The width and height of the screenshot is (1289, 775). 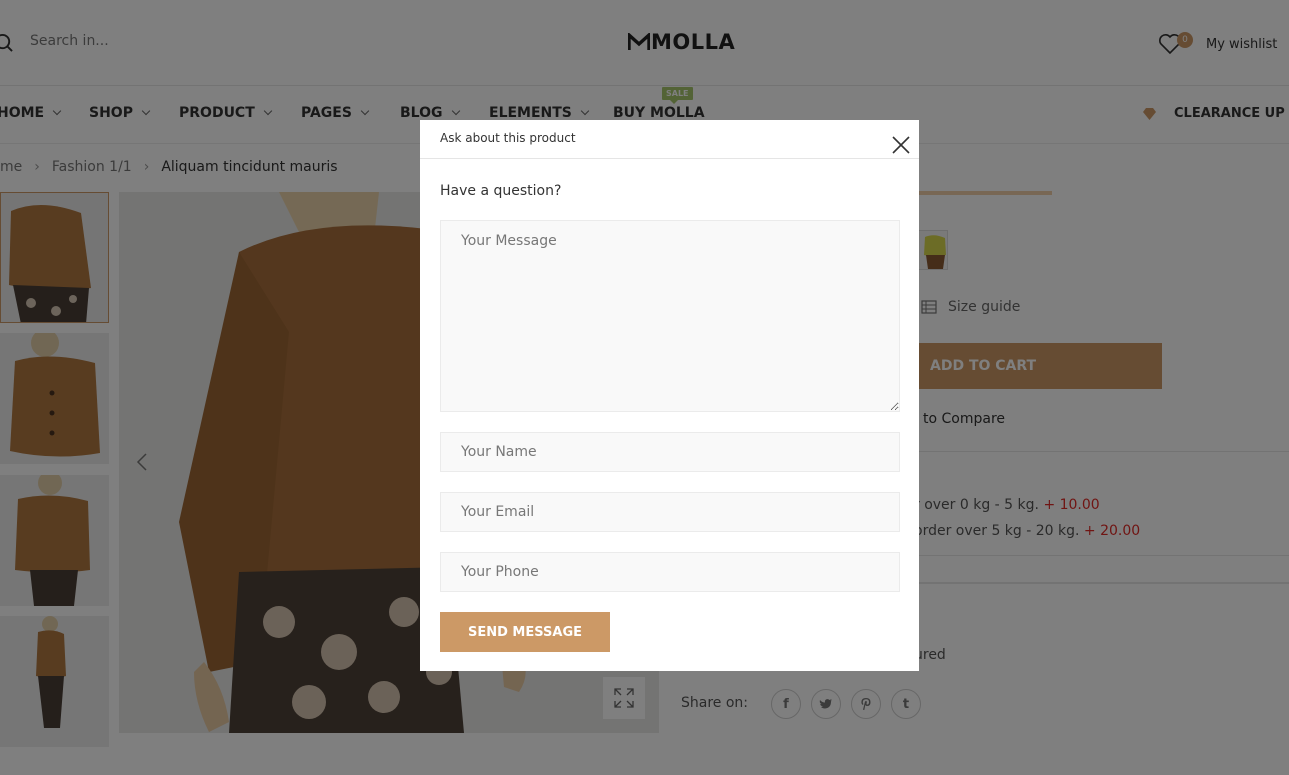 What do you see at coordinates (501, 191) in the screenshot?
I see `modal-question-heading: Have a question?` at bounding box center [501, 191].